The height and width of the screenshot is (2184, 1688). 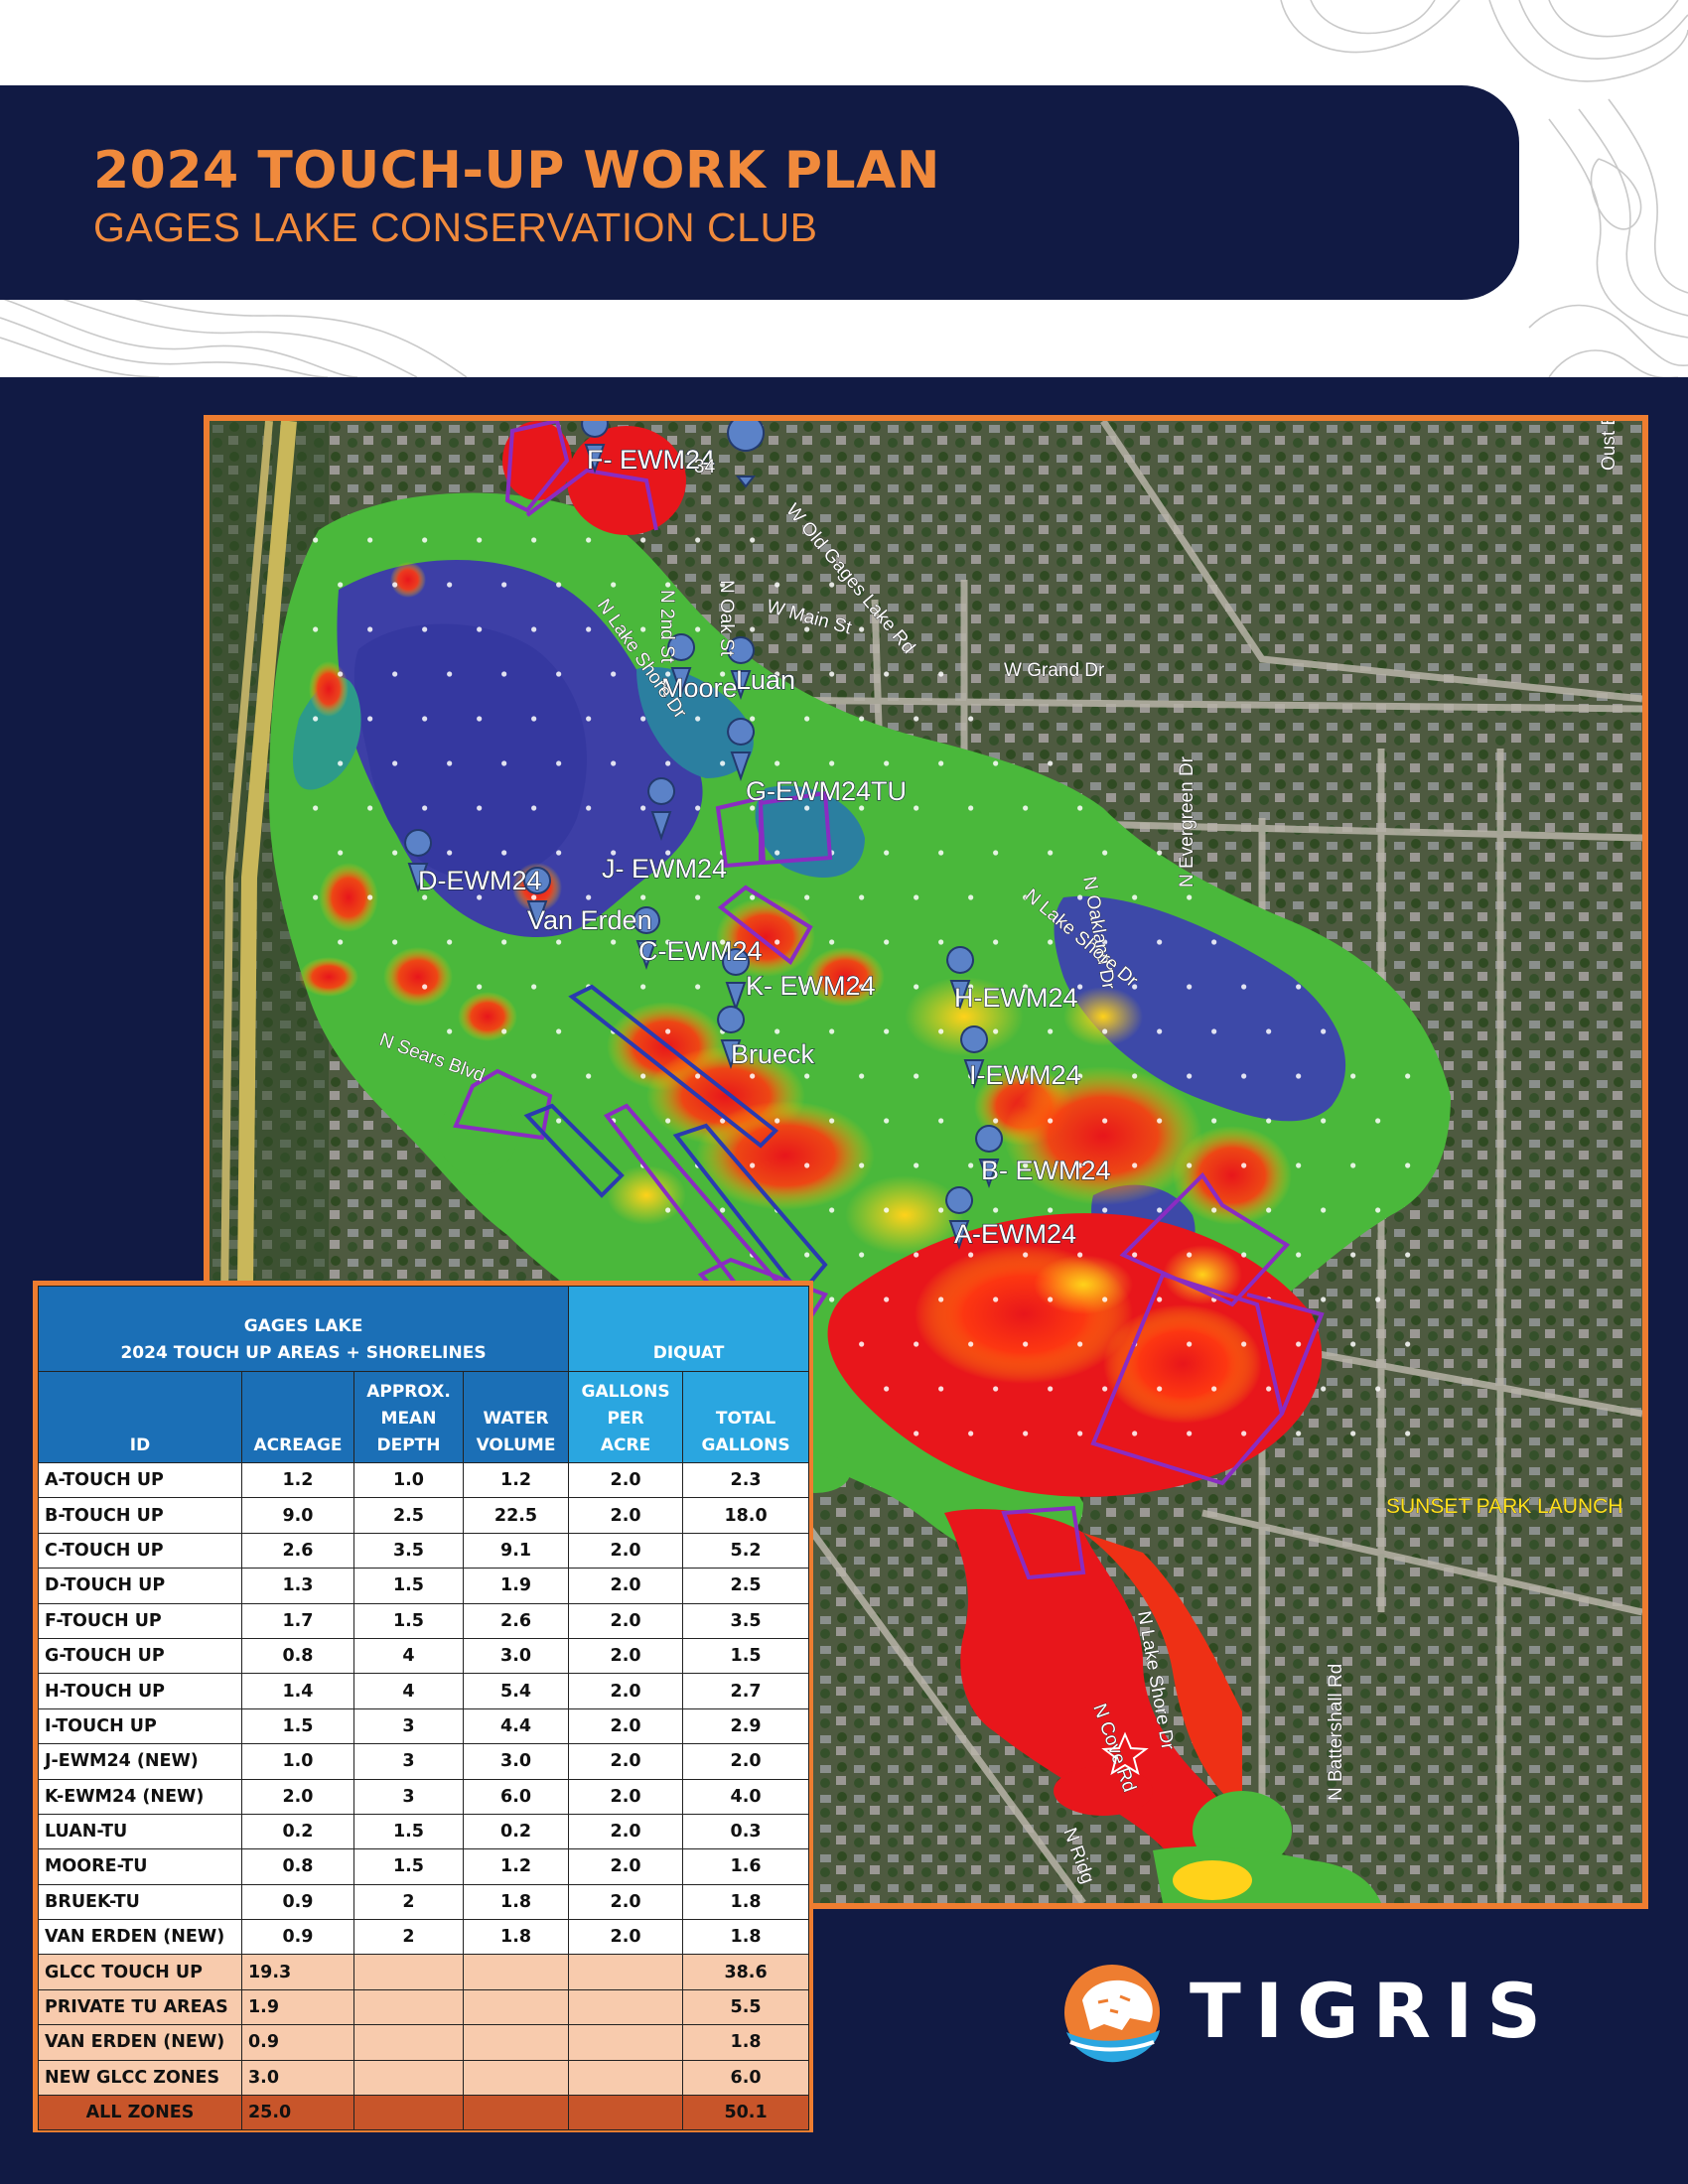 What do you see at coordinates (811, 986) in the screenshot?
I see `zone-label: K- EWM24` at bounding box center [811, 986].